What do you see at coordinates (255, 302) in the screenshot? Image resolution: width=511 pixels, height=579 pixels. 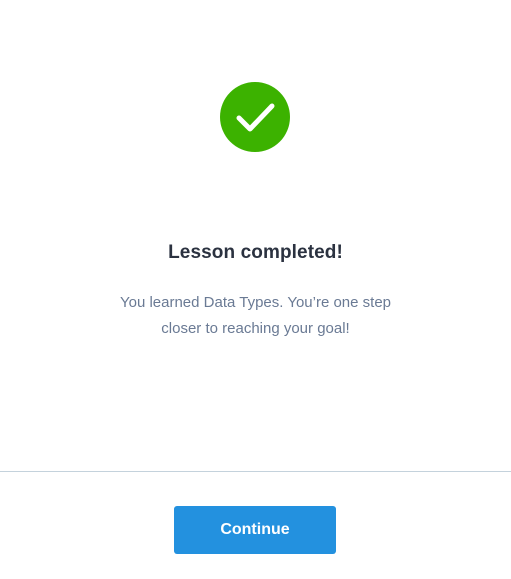 I see `message-line: You learned Data Types. You’re one step` at bounding box center [255, 302].